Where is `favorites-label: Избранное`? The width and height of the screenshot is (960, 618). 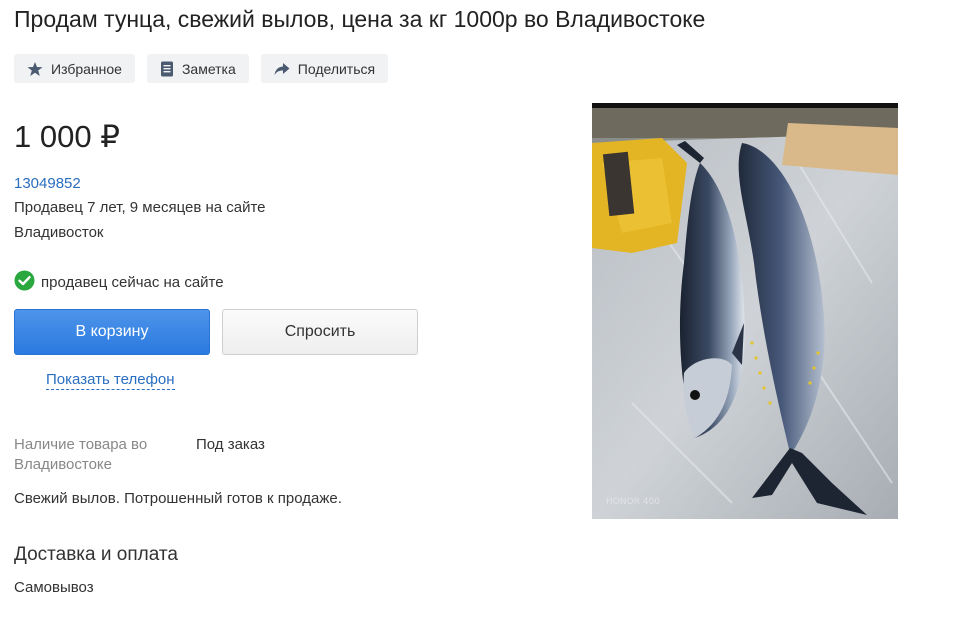
favorites-label: Избранное is located at coordinates (86, 68).